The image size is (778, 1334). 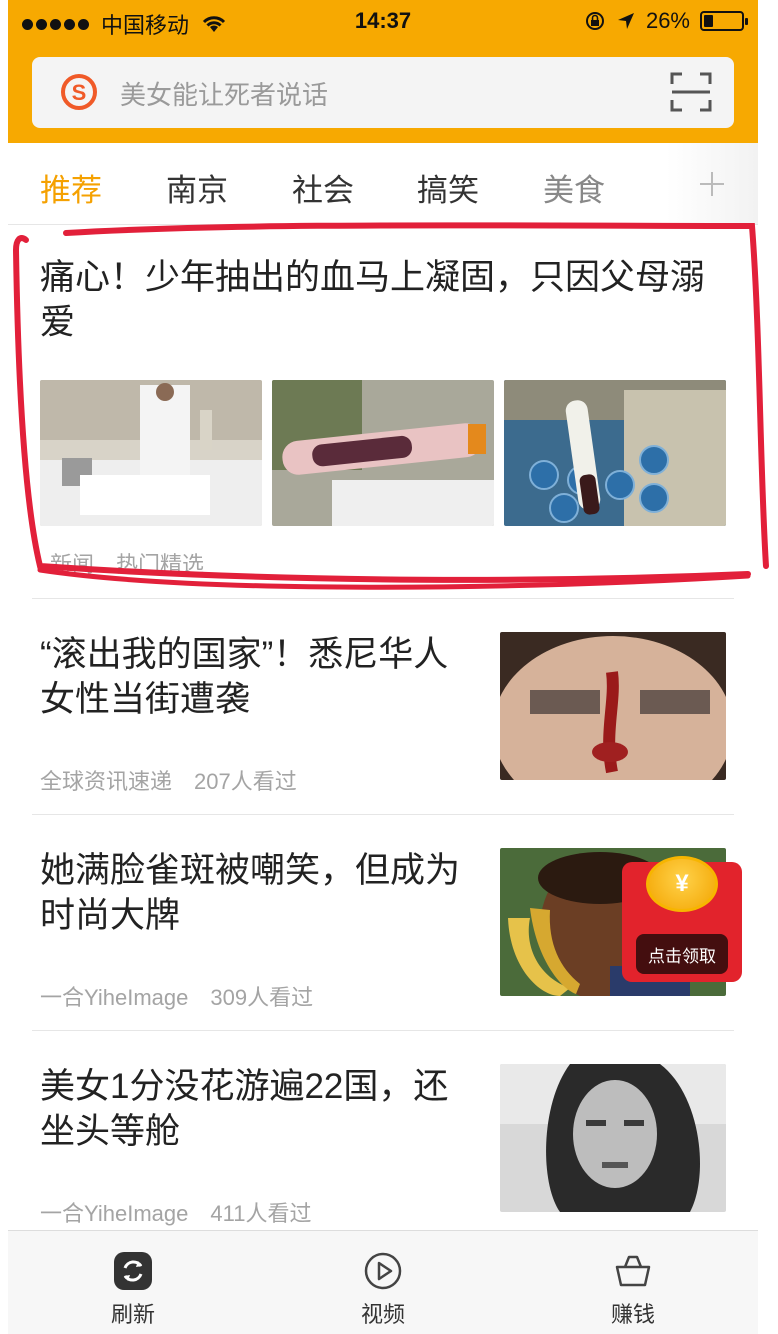 I want to click on injured-face-image, so click(x=613, y=706).